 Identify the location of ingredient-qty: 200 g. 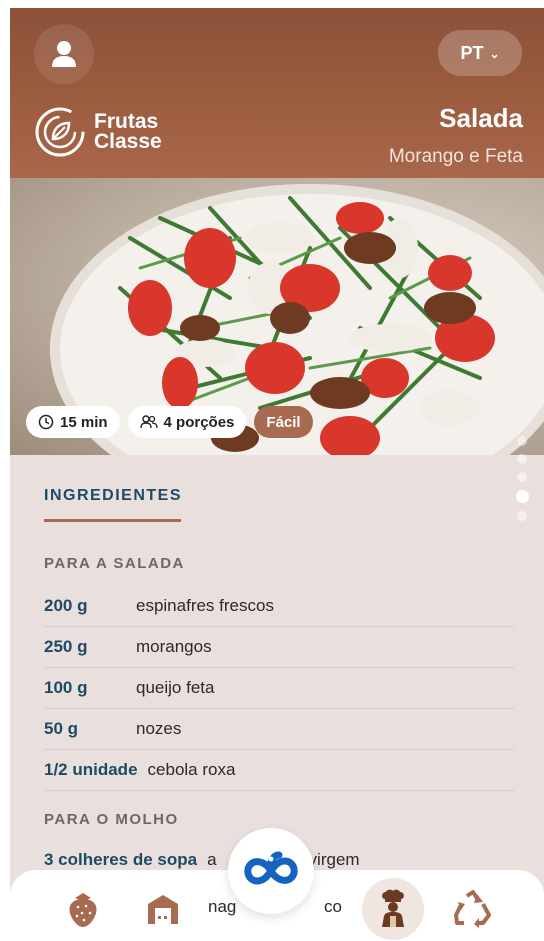
(66, 605).